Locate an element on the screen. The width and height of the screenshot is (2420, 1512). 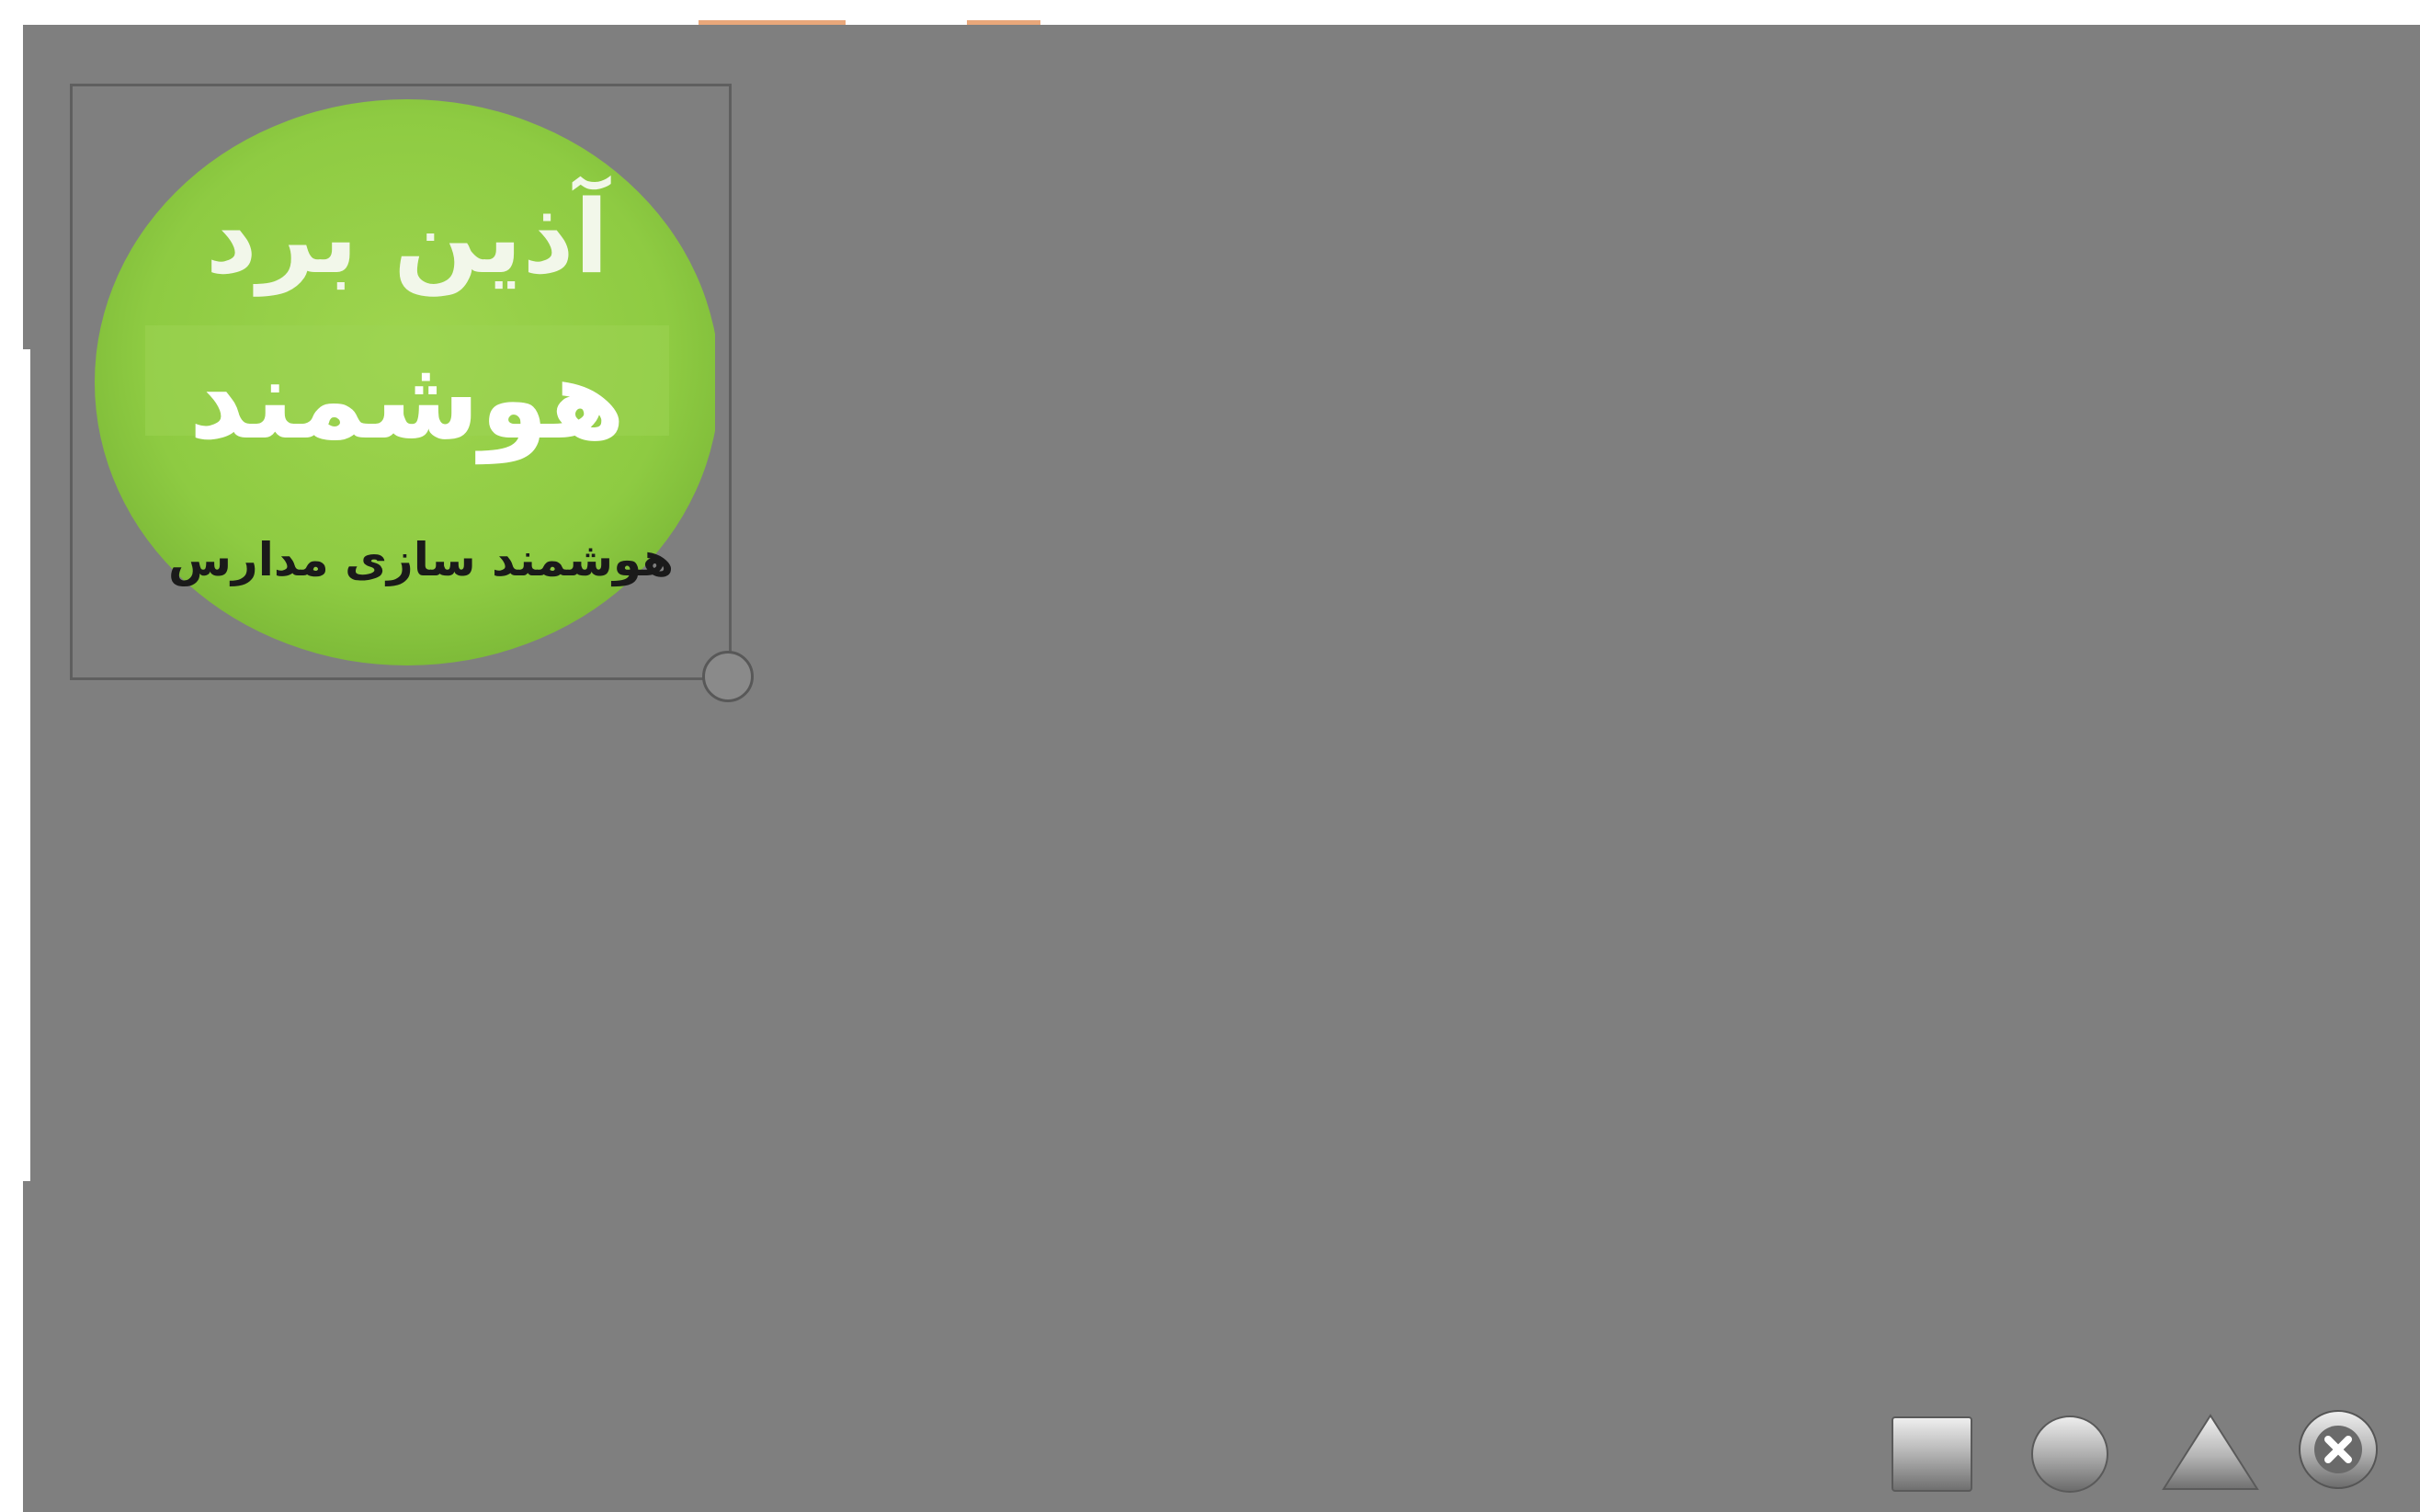
square-shape-button is located at coordinates (1932, 1450).